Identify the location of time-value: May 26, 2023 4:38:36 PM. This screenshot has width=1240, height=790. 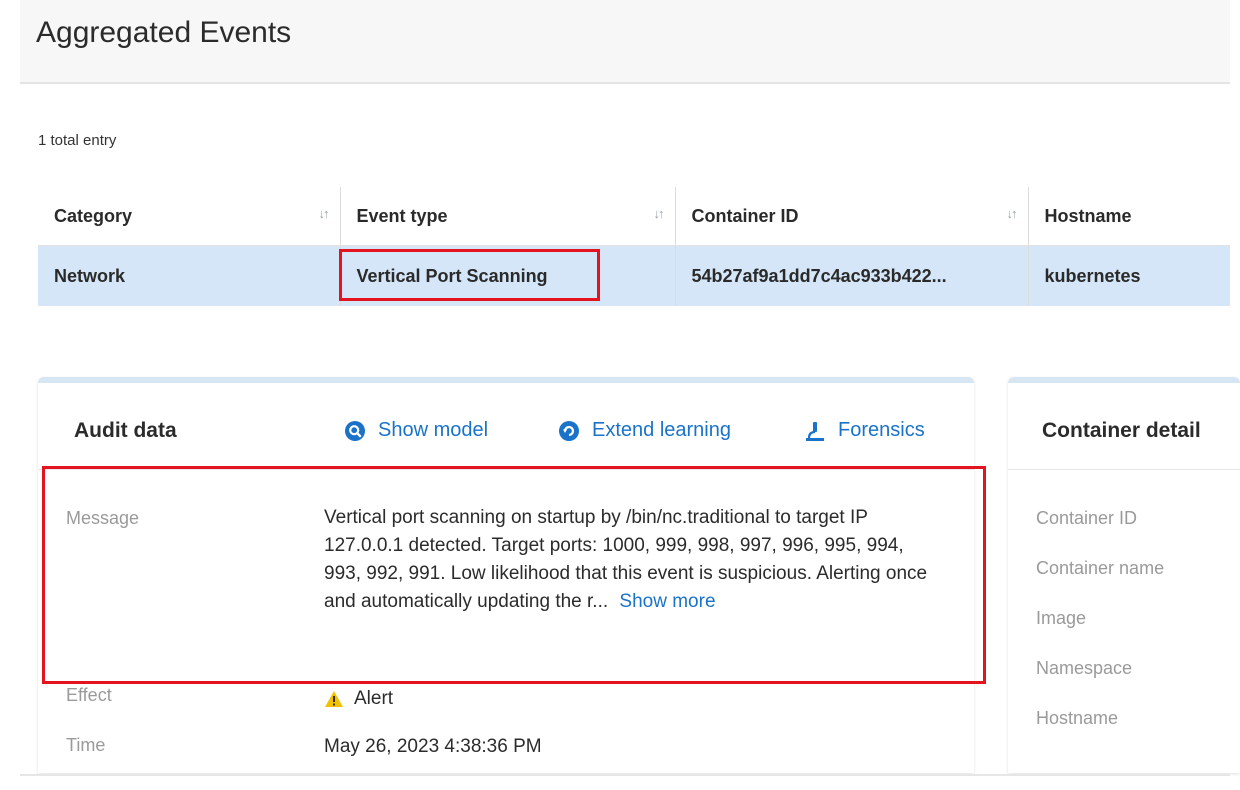
(433, 746).